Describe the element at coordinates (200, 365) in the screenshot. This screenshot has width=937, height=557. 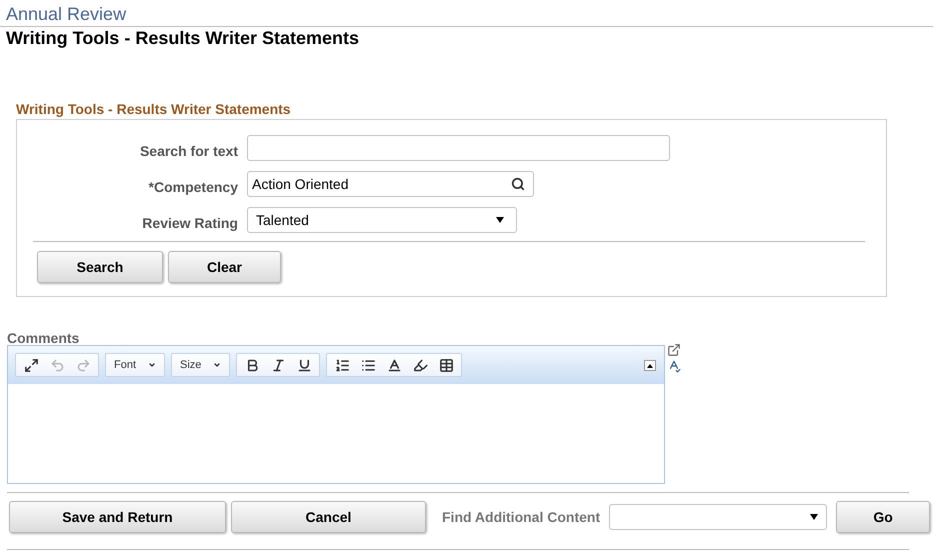
I see `toolbar-dropdown: Size` at that location.